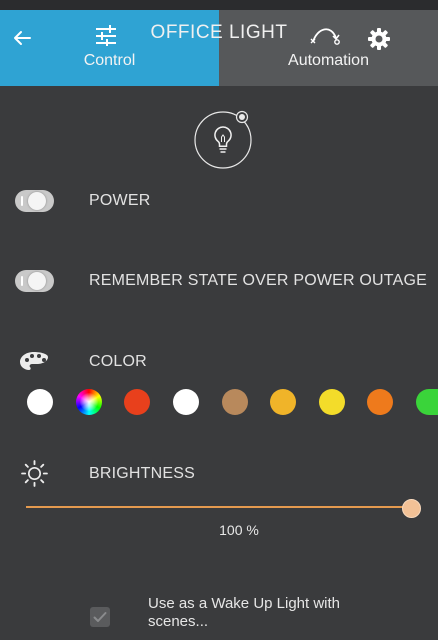 The height and width of the screenshot is (640, 438). What do you see at coordinates (411, 508) in the screenshot?
I see `brightness-slider-thumb` at bounding box center [411, 508].